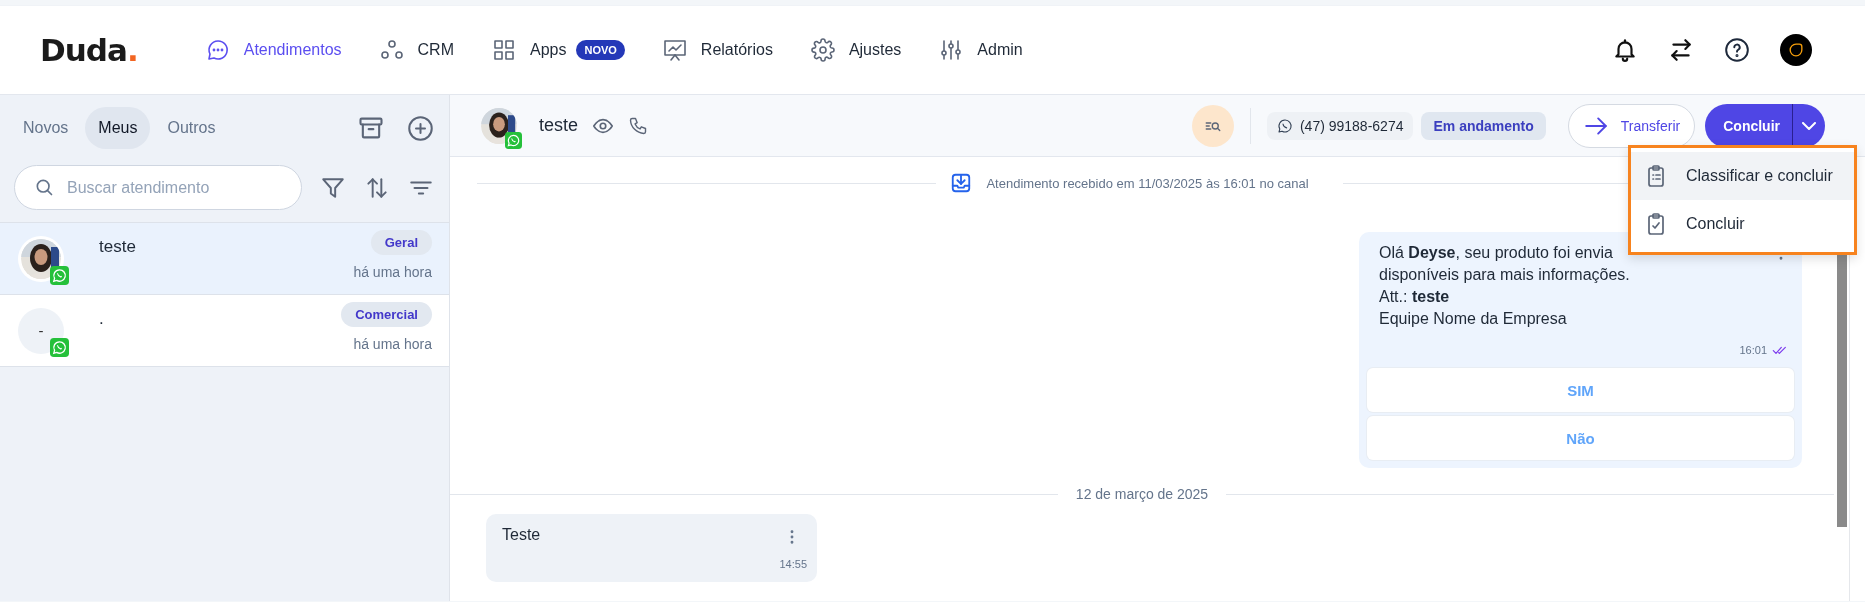 This screenshot has width=1865, height=602. Describe the element at coordinates (191, 128) in the screenshot. I see `filter-tab: Outros` at that location.